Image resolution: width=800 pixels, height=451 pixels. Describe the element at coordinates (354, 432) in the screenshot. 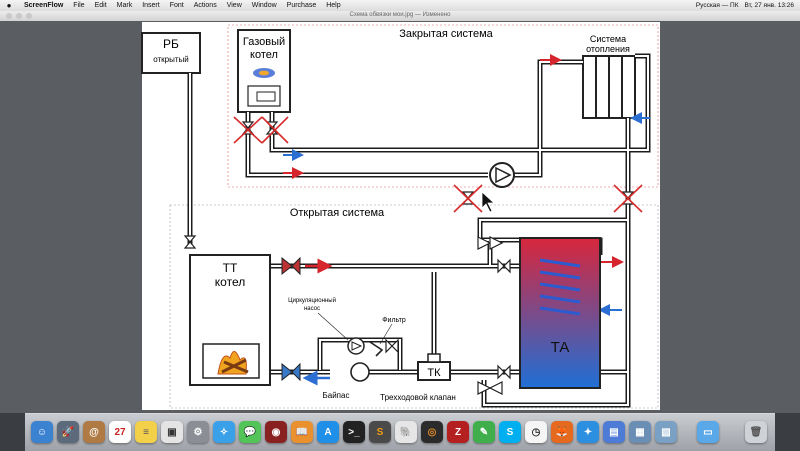

I see `terminal-icon: >_` at that location.